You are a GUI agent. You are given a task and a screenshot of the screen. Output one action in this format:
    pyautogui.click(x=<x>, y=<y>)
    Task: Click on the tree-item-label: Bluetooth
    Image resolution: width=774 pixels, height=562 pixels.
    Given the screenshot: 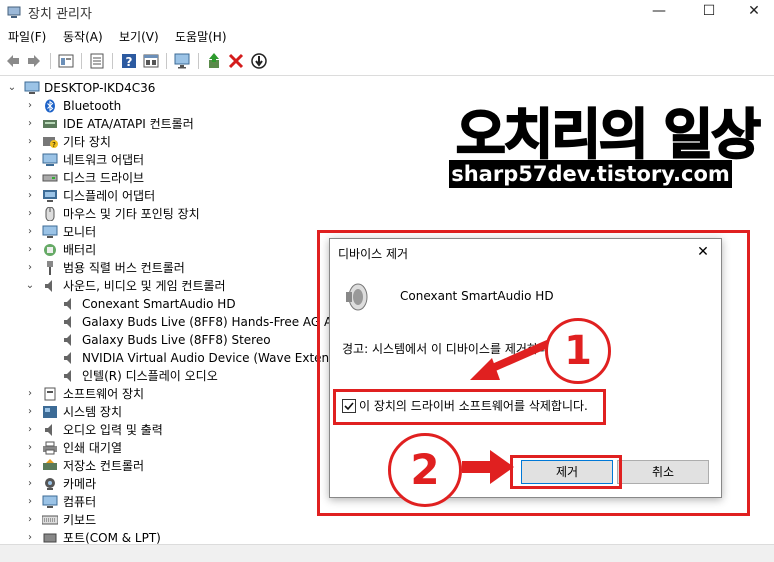 What is the action you would take?
    pyautogui.click(x=92, y=106)
    